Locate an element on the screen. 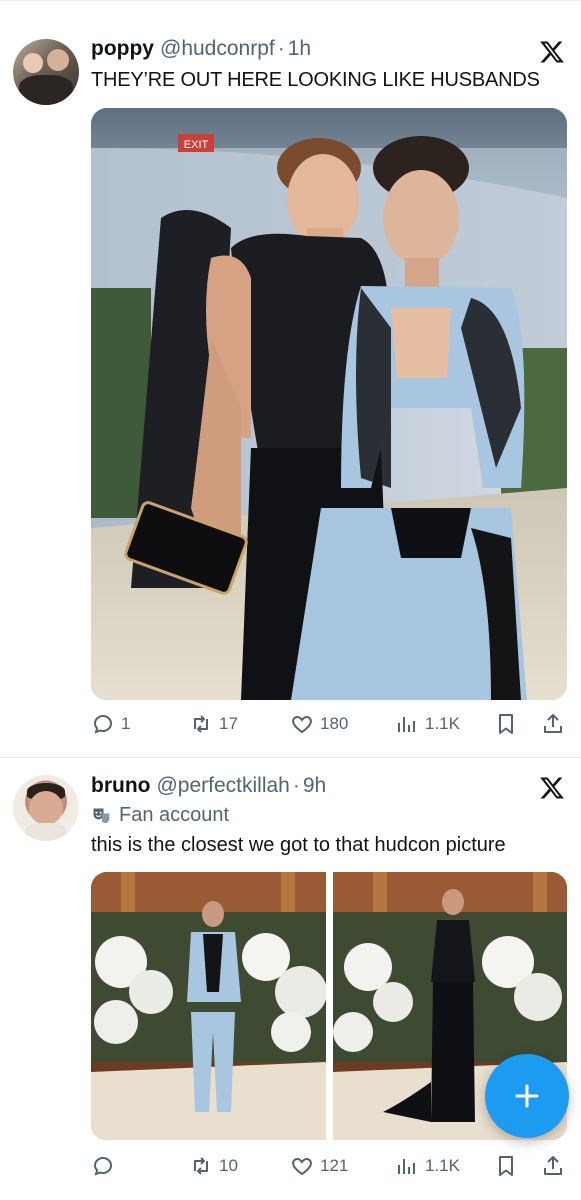 The width and height of the screenshot is (581, 1200). fan-account-label: Fan account is located at coordinates (160, 815).